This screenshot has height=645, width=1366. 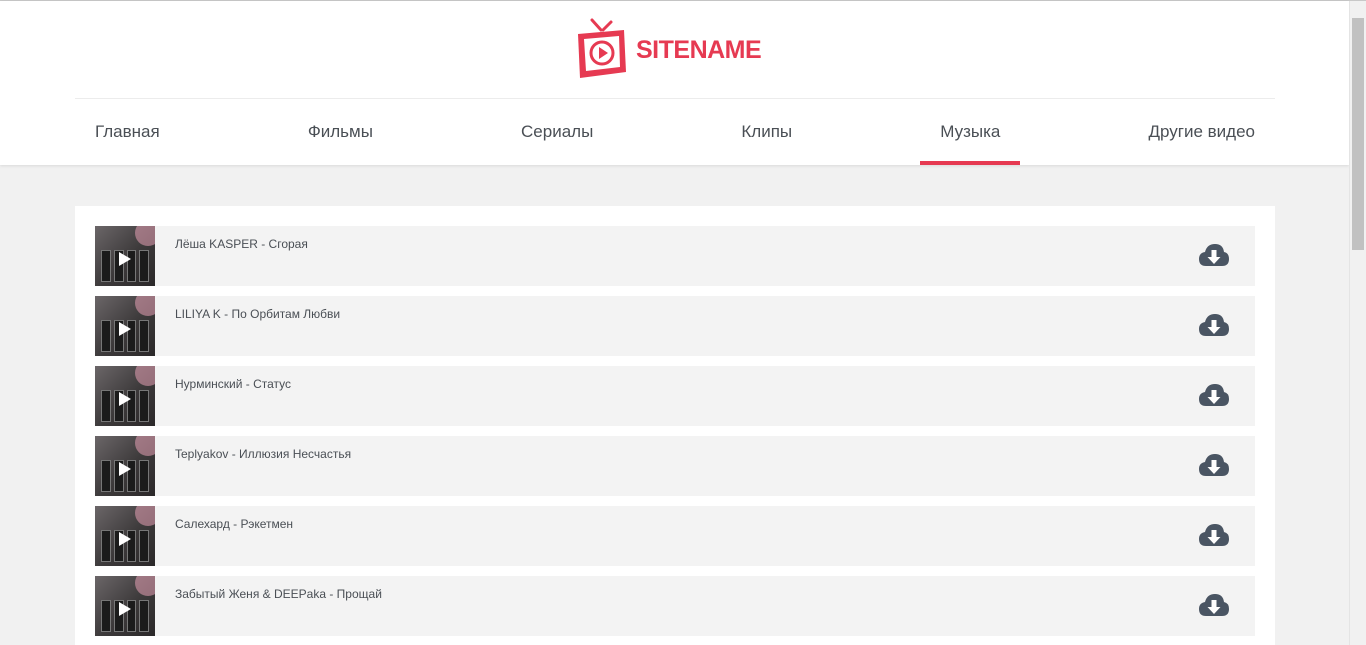 I want to click on nav-item-music: Музыка, so click(x=970, y=132).